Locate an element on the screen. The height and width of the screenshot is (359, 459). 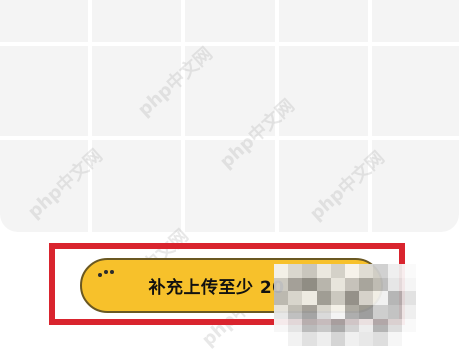
mosaic-blur is located at coordinates (345, 305).